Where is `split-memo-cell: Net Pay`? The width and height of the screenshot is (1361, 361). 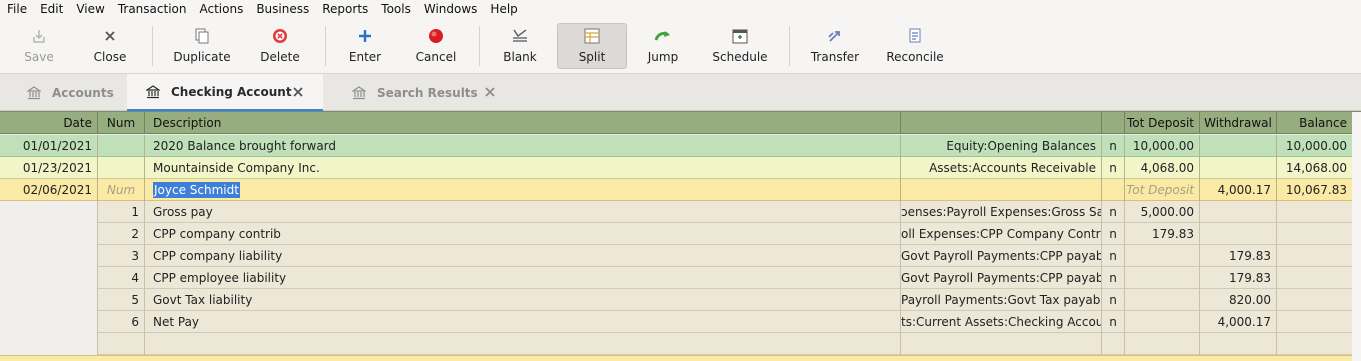
split-memo-cell: Net Pay is located at coordinates (523, 322).